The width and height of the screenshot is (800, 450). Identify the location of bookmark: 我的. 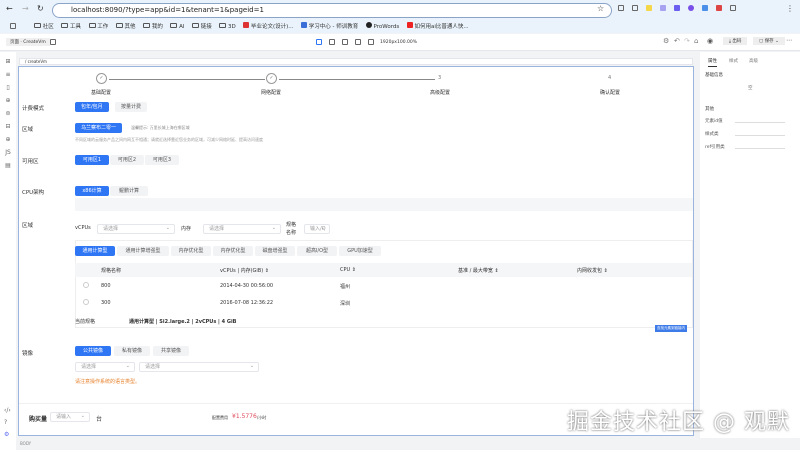
(153, 26).